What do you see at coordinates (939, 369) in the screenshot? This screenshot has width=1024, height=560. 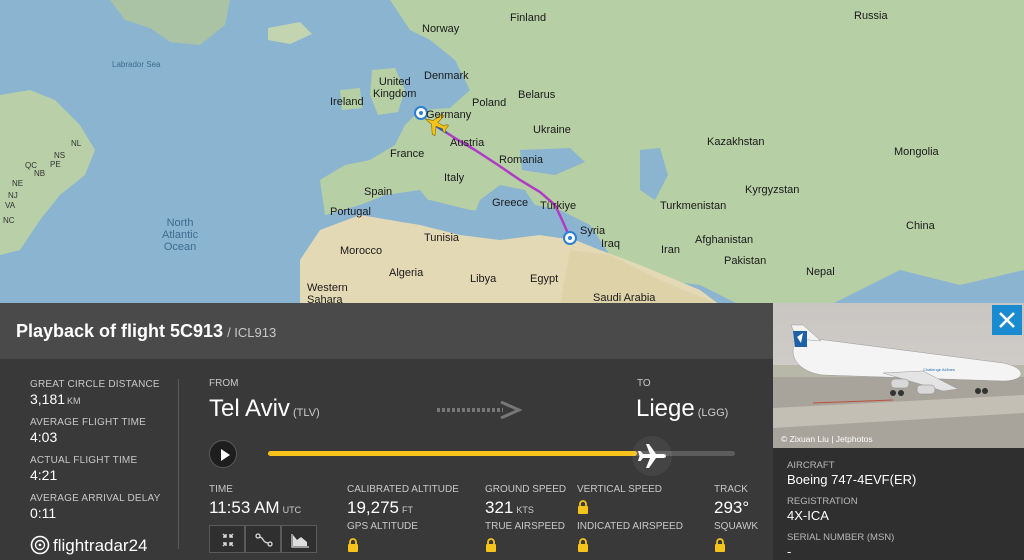 I see `svg-text: Challenge Airlines` at bounding box center [939, 369].